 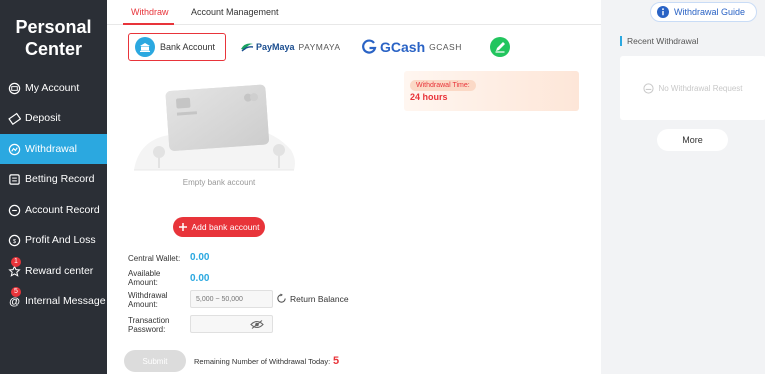 I want to click on paymaya-option: PayMaya PAYMAYA, so click(x=292, y=47).